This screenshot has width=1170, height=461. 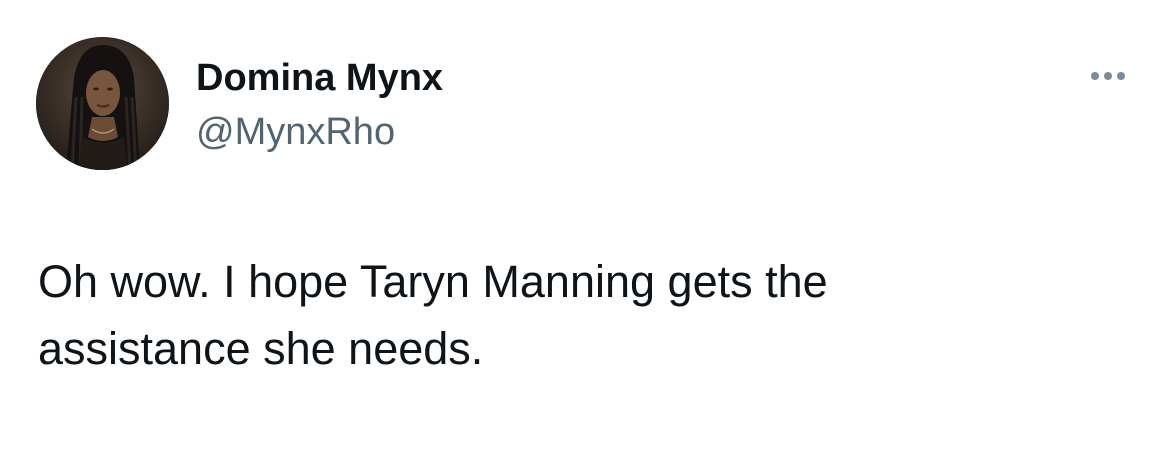 I want to click on profile-photo-icon, so click(x=102, y=103).